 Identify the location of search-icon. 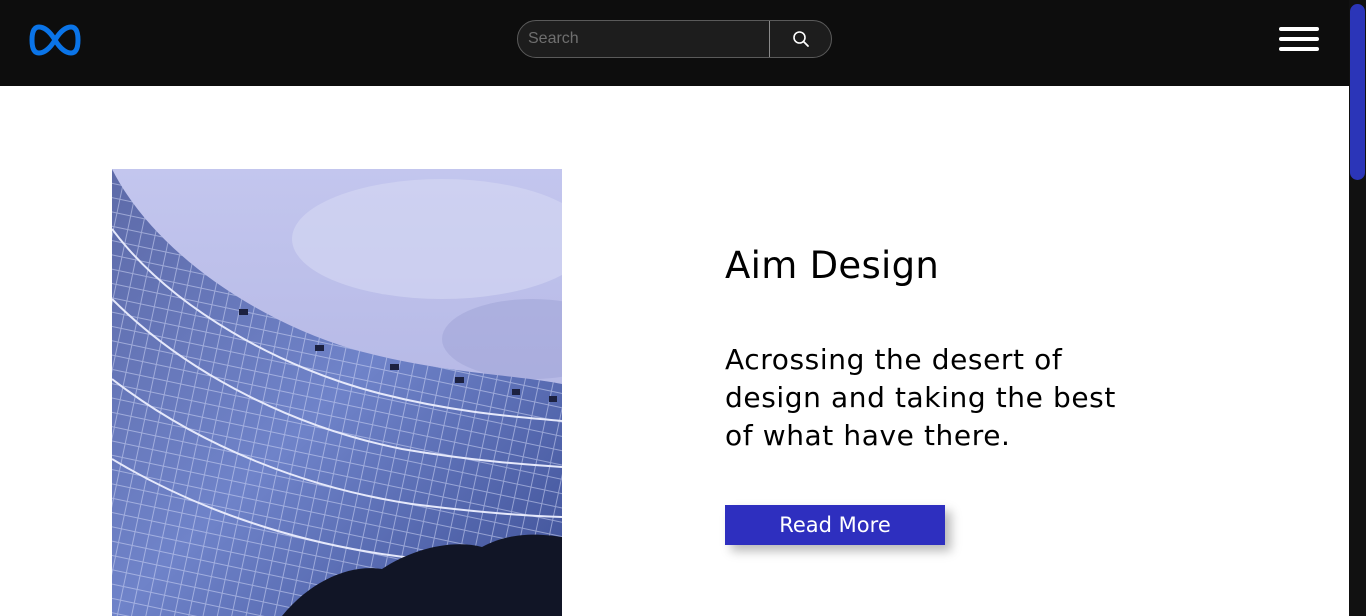
(801, 39).